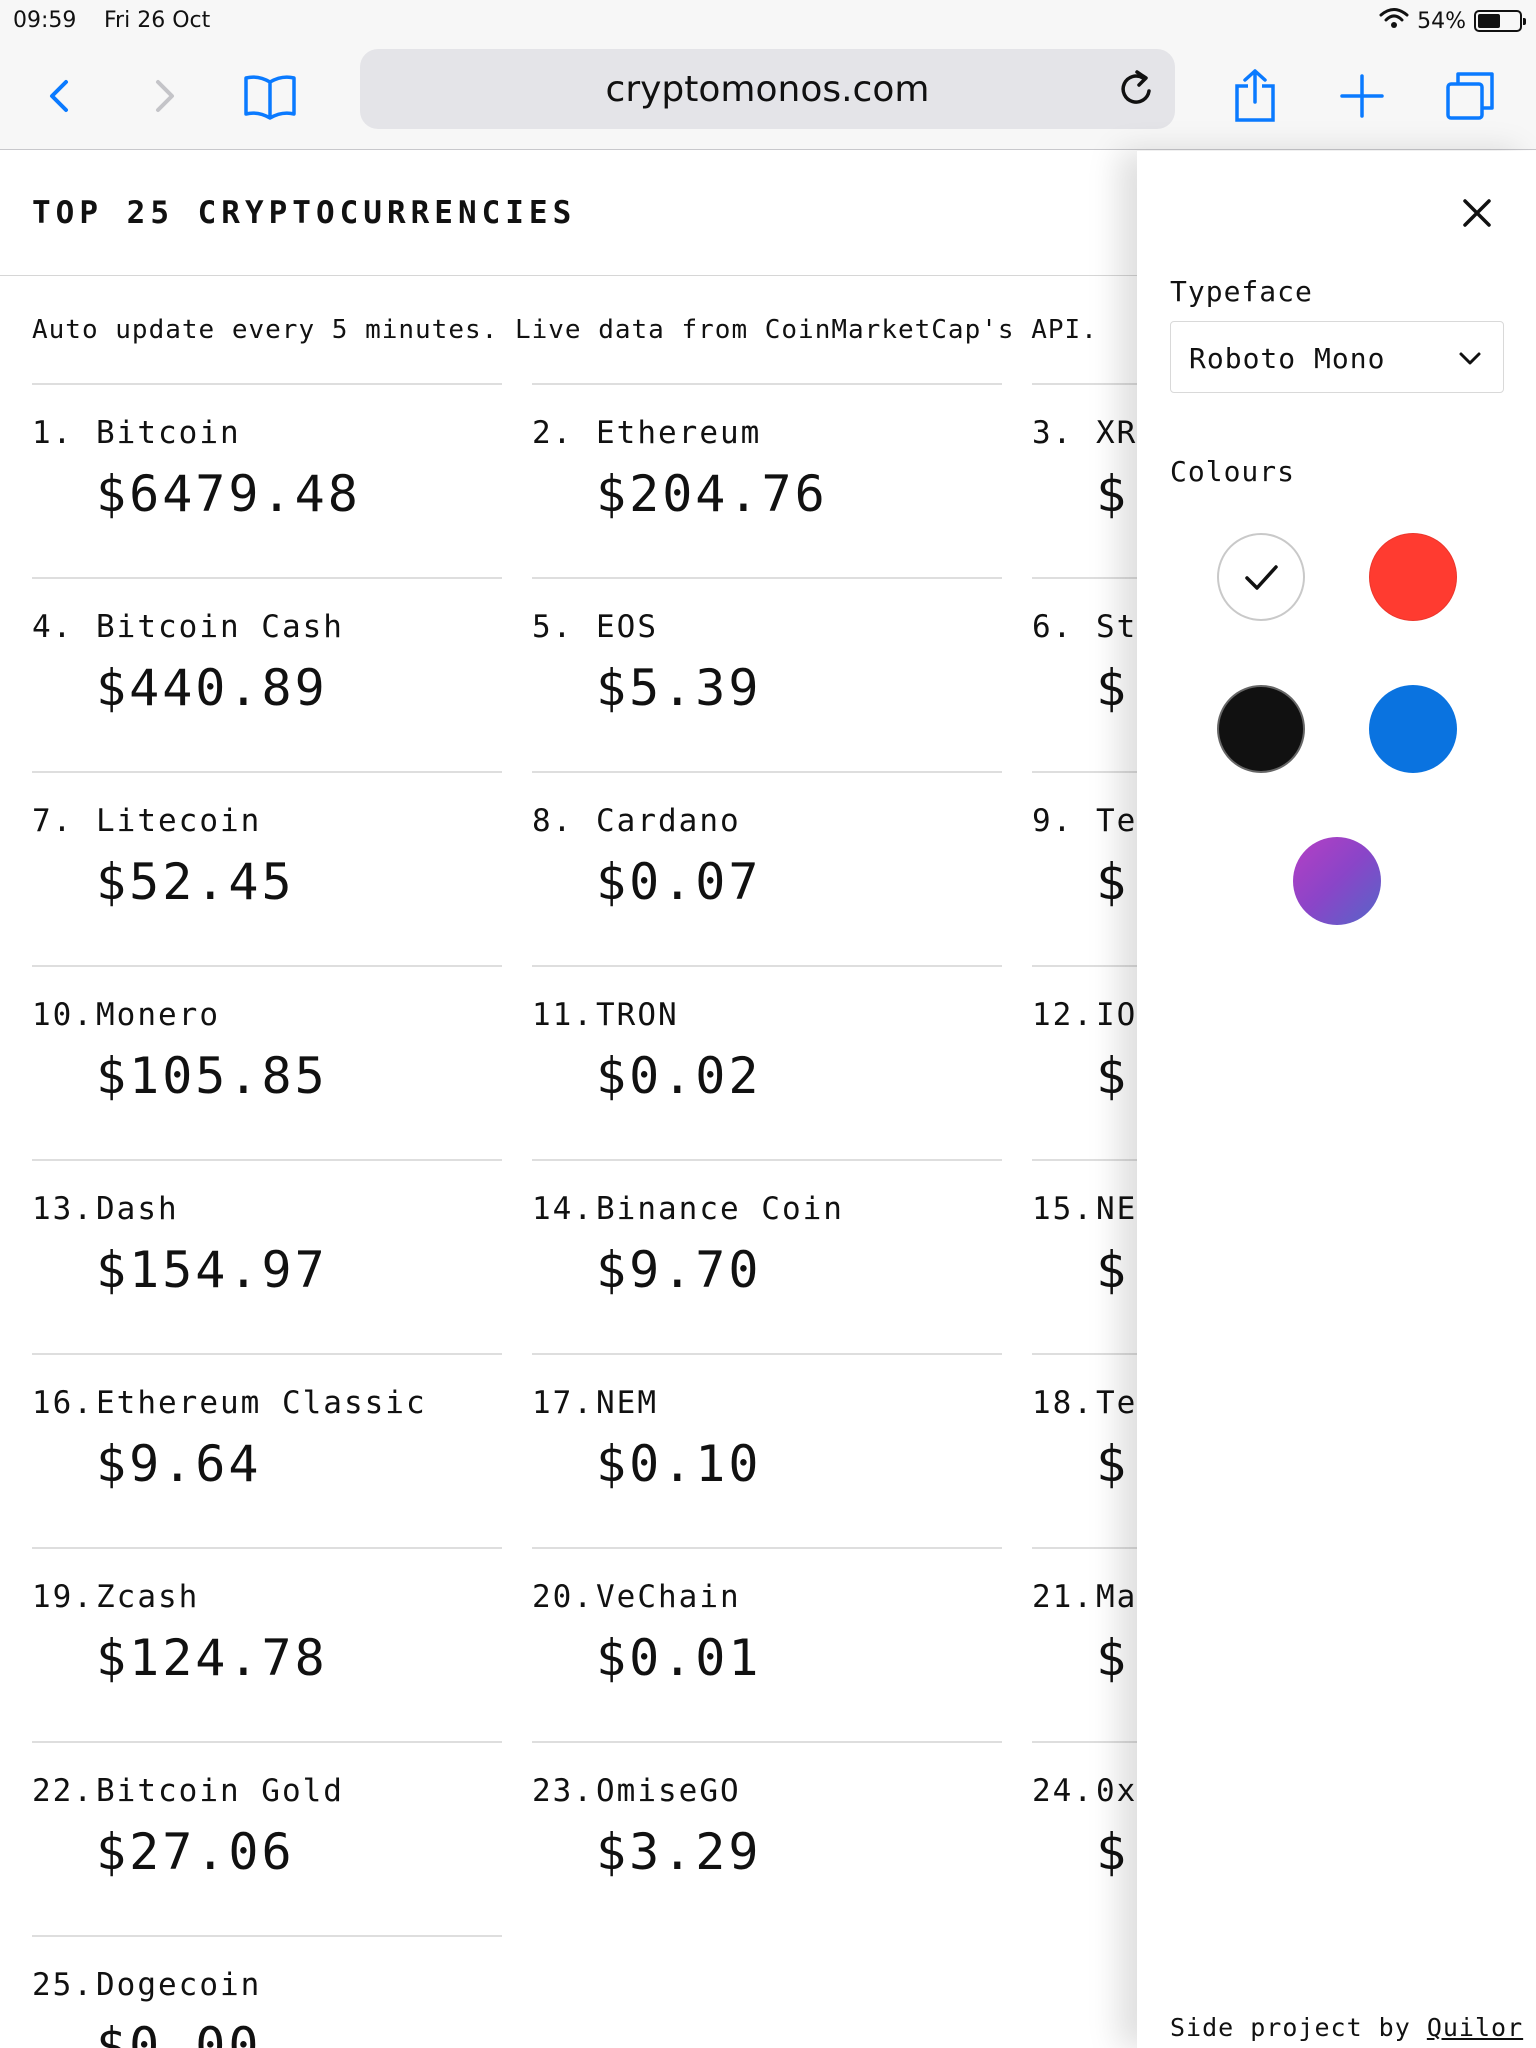 The image size is (1536, 2048). I want to click on book-icon, so click(270, 97).